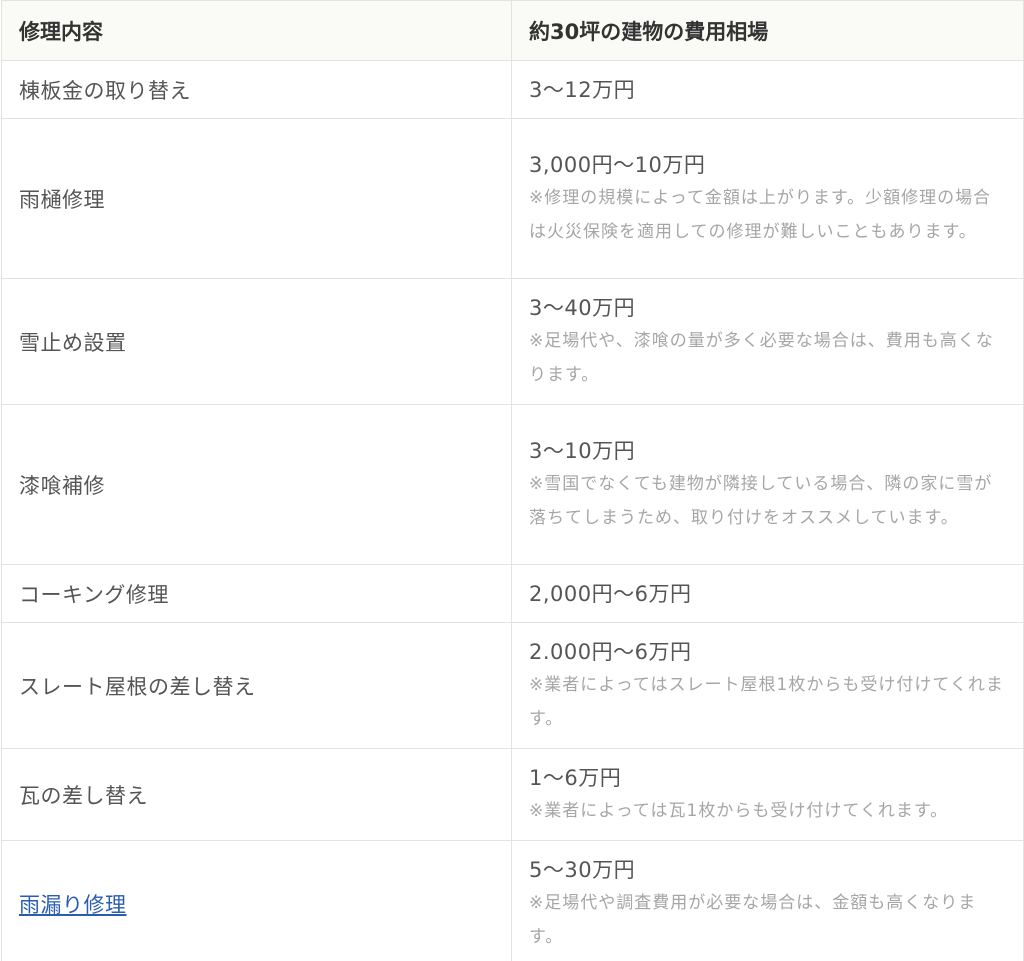 This screenshot has height=961, width=1024. What do you see at coordinates (582, 89) in the screenshot?
I see `price-text: 3〜12万円` at bounding box center [582, 89].